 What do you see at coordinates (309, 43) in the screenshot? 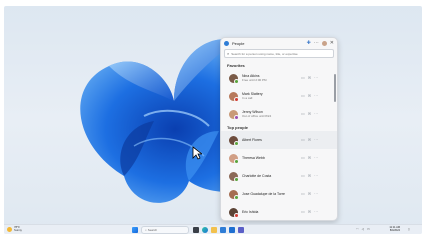
I see `add-person-icon: ✚` at bounding box center [309, 43].